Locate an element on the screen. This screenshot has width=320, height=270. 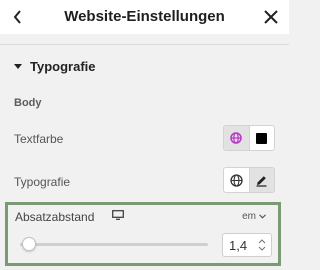
typography-controls is located at coordinates (249, 180).